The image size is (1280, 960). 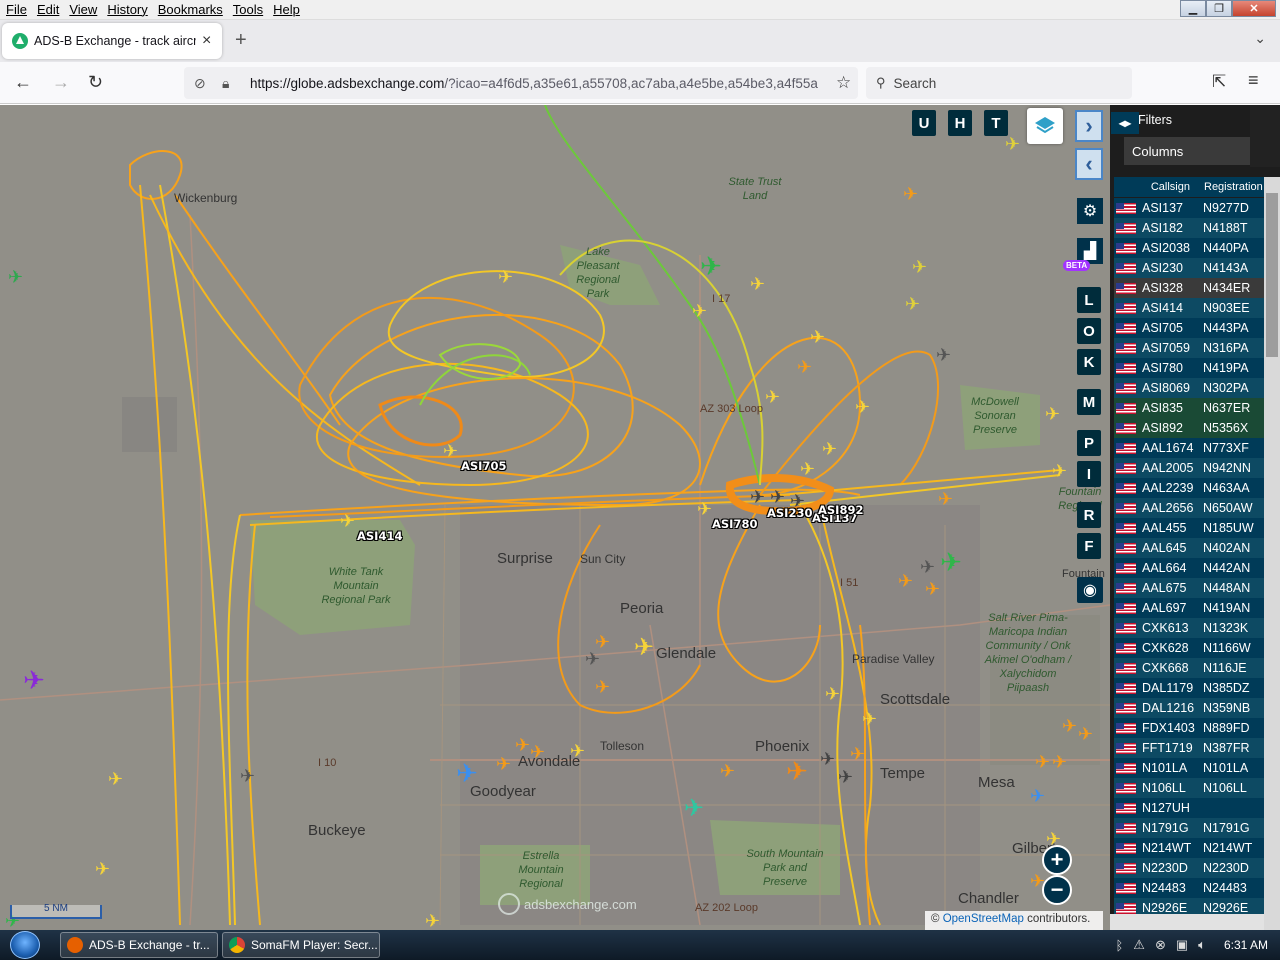 I want to click on table-row: AAL2656 N650AW, so click(x=1189, y=508).